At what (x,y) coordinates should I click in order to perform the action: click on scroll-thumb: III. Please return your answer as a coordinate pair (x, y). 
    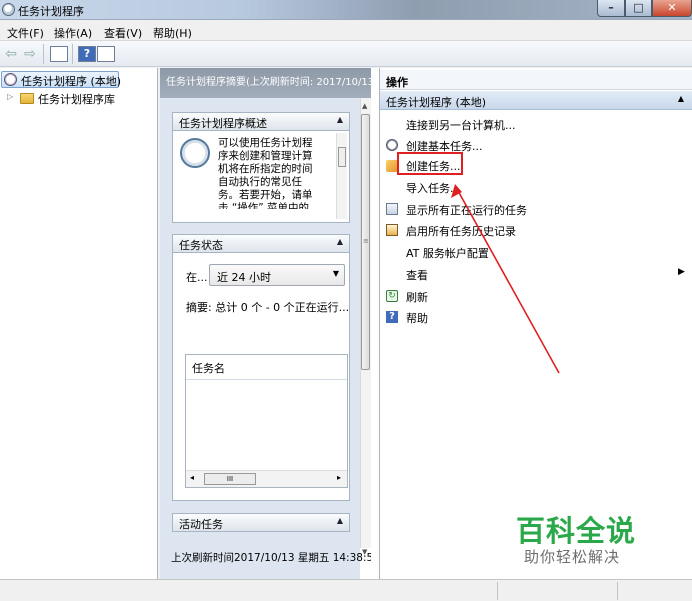
    Looking at the image, I should click on (230, 479).